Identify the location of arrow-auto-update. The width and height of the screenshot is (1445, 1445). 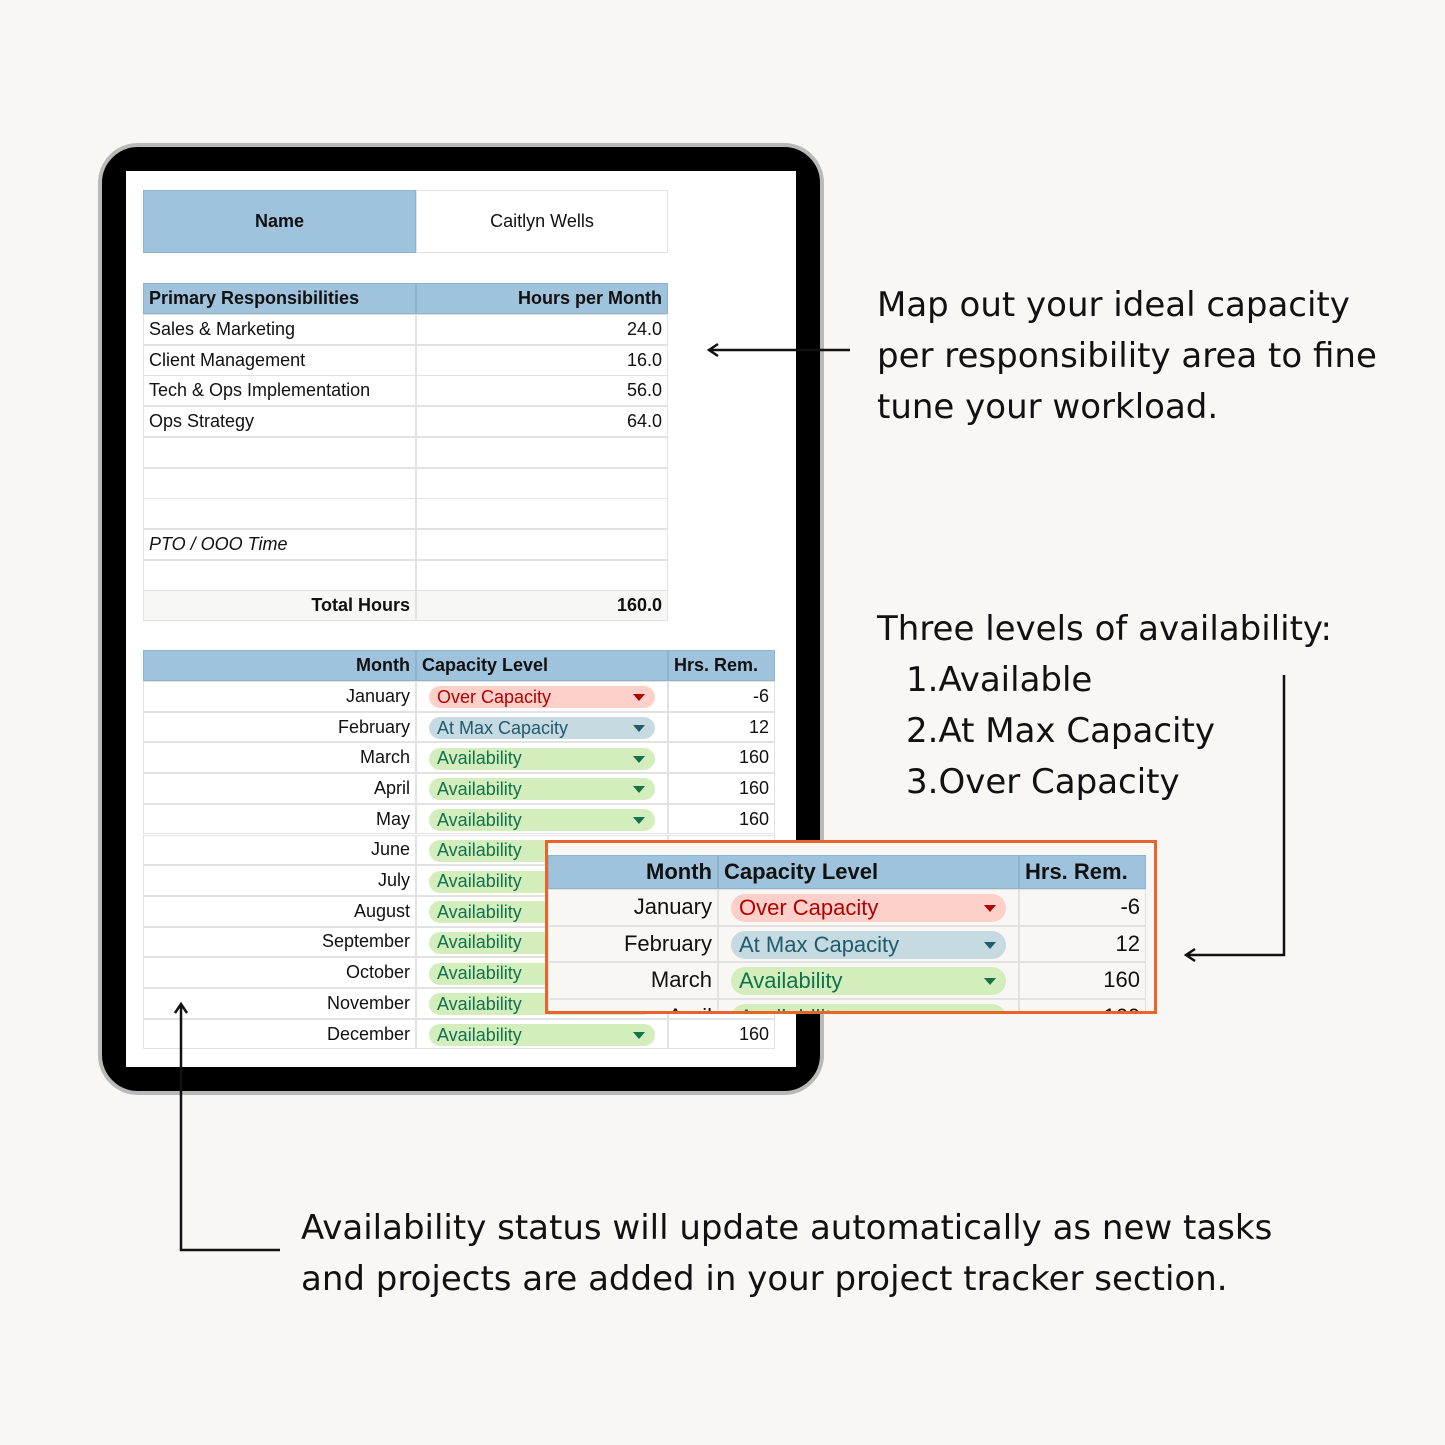
(226, 1126).